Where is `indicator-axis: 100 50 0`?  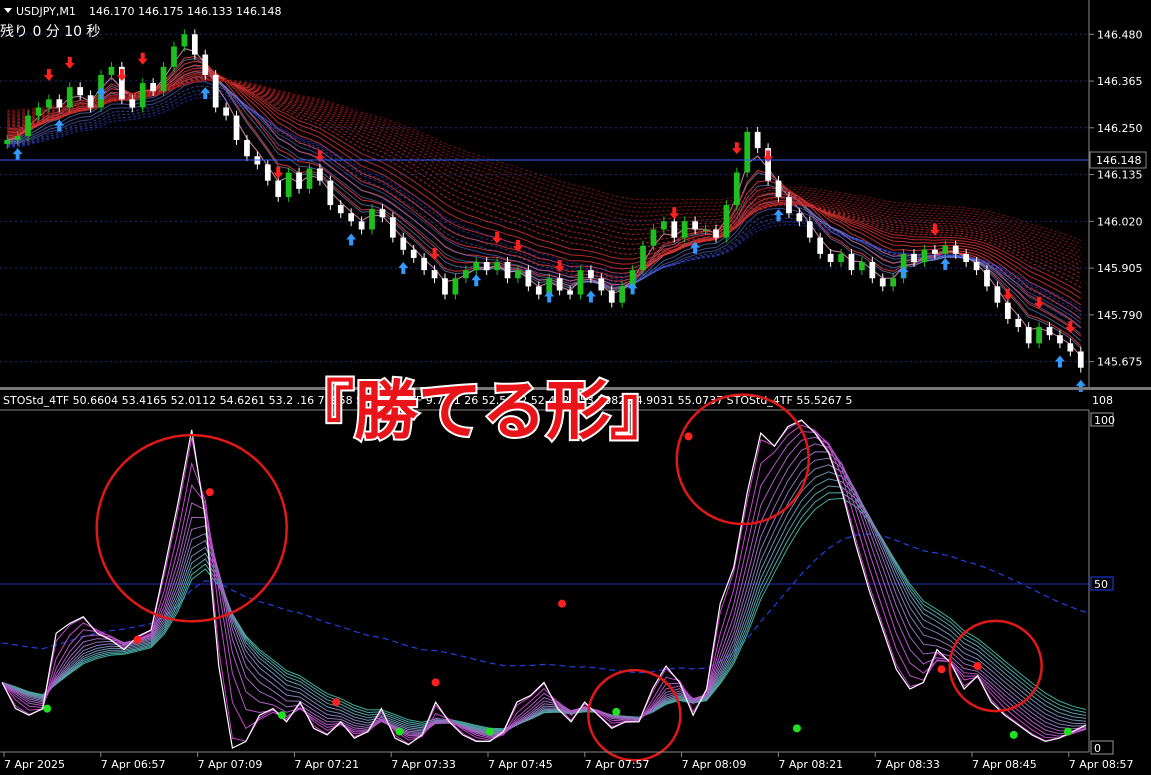 indicator-axis: 100 50 0 is located at coordinates (1101, 582).